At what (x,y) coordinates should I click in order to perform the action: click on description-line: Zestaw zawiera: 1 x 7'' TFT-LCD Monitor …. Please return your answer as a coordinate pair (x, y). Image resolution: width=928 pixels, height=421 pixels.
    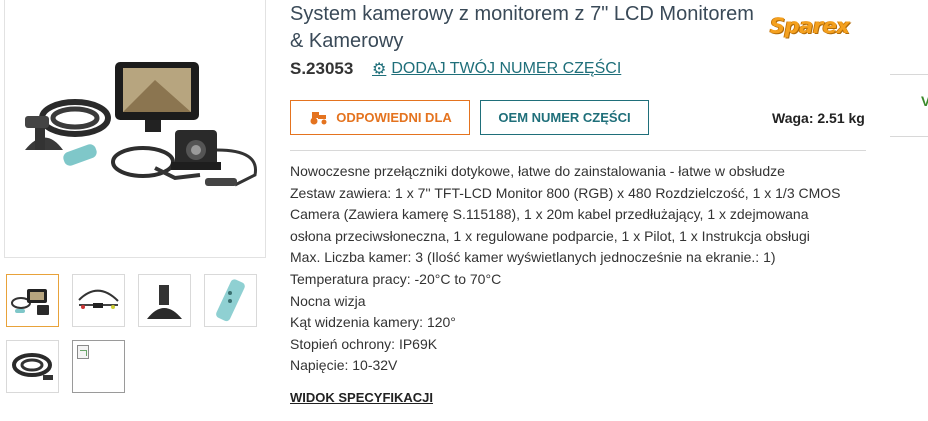
    Looking at the image, I should click on (565, 192).